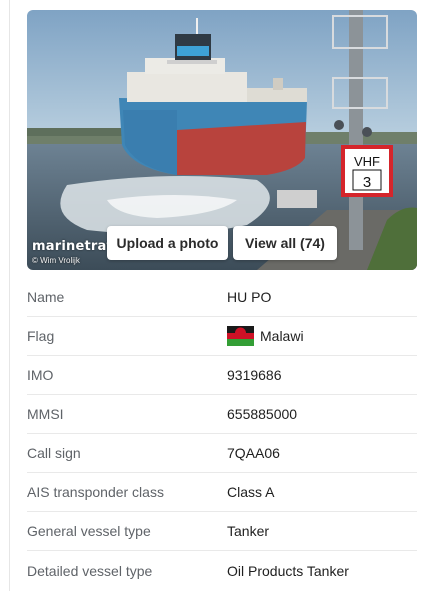  What do you see at coordinates (90, 570) in the screenshot?
I see `detail-label: Detailed vessel type` at bounding box center [90, 570].